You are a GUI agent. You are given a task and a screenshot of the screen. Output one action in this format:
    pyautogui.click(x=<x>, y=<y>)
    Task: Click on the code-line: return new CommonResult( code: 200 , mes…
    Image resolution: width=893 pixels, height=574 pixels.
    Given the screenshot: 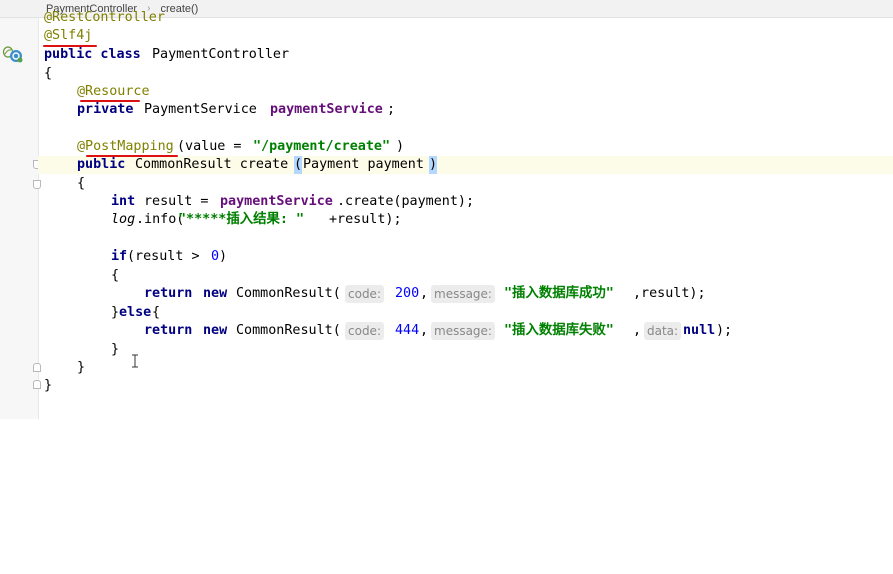 What is the action you would take?
    pyautogui.click(x=465, y=294)
    